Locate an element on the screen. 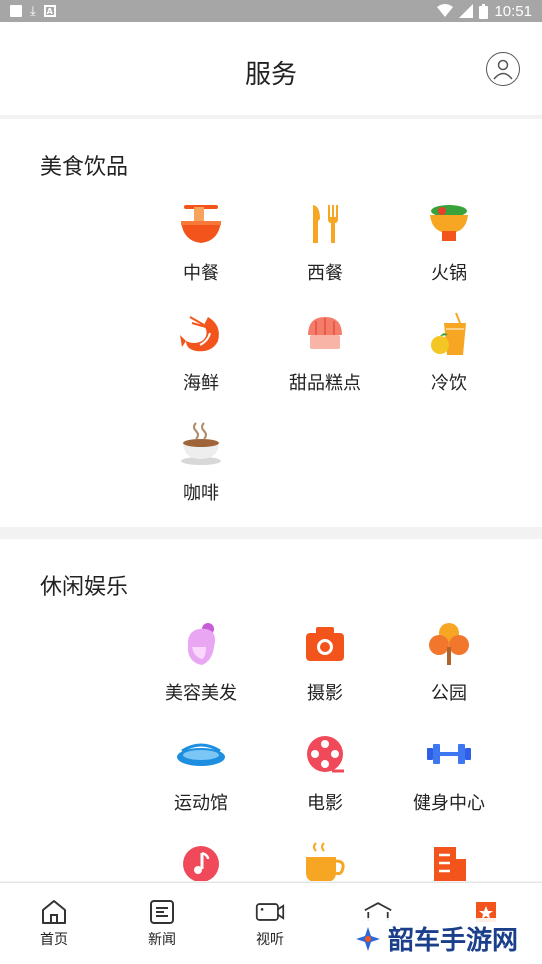 The height and width of the screenshot is (964, 542). service-label: 摄影 is located at coordinates (325, 693).